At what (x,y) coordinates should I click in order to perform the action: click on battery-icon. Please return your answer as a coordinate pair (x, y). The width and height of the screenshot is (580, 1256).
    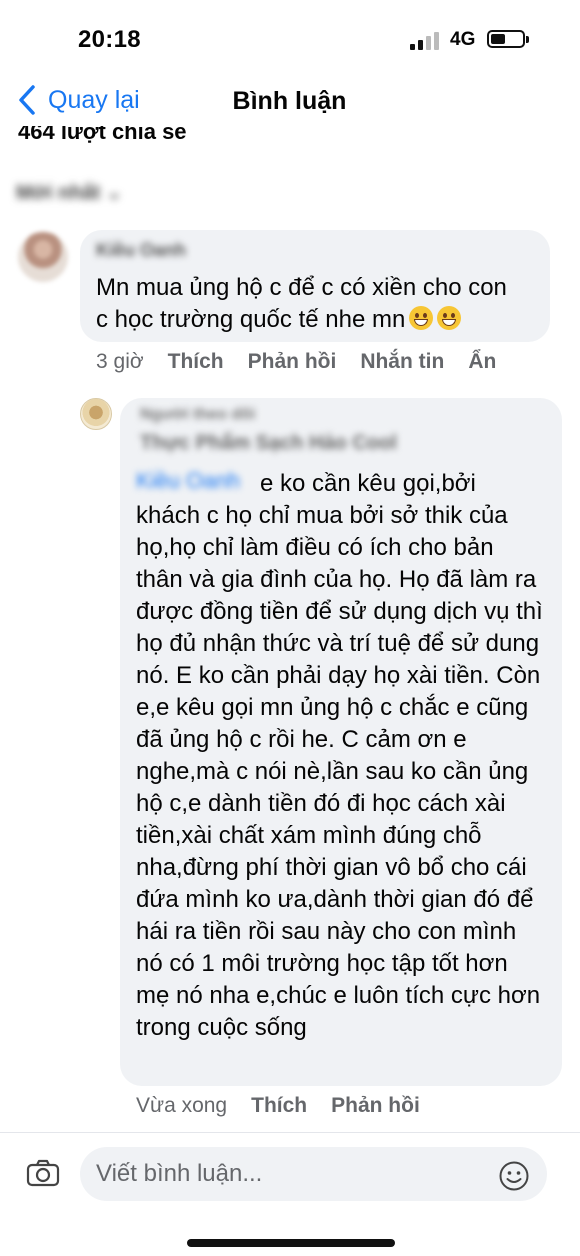
    Looking at the image, I should click on (506, 39).